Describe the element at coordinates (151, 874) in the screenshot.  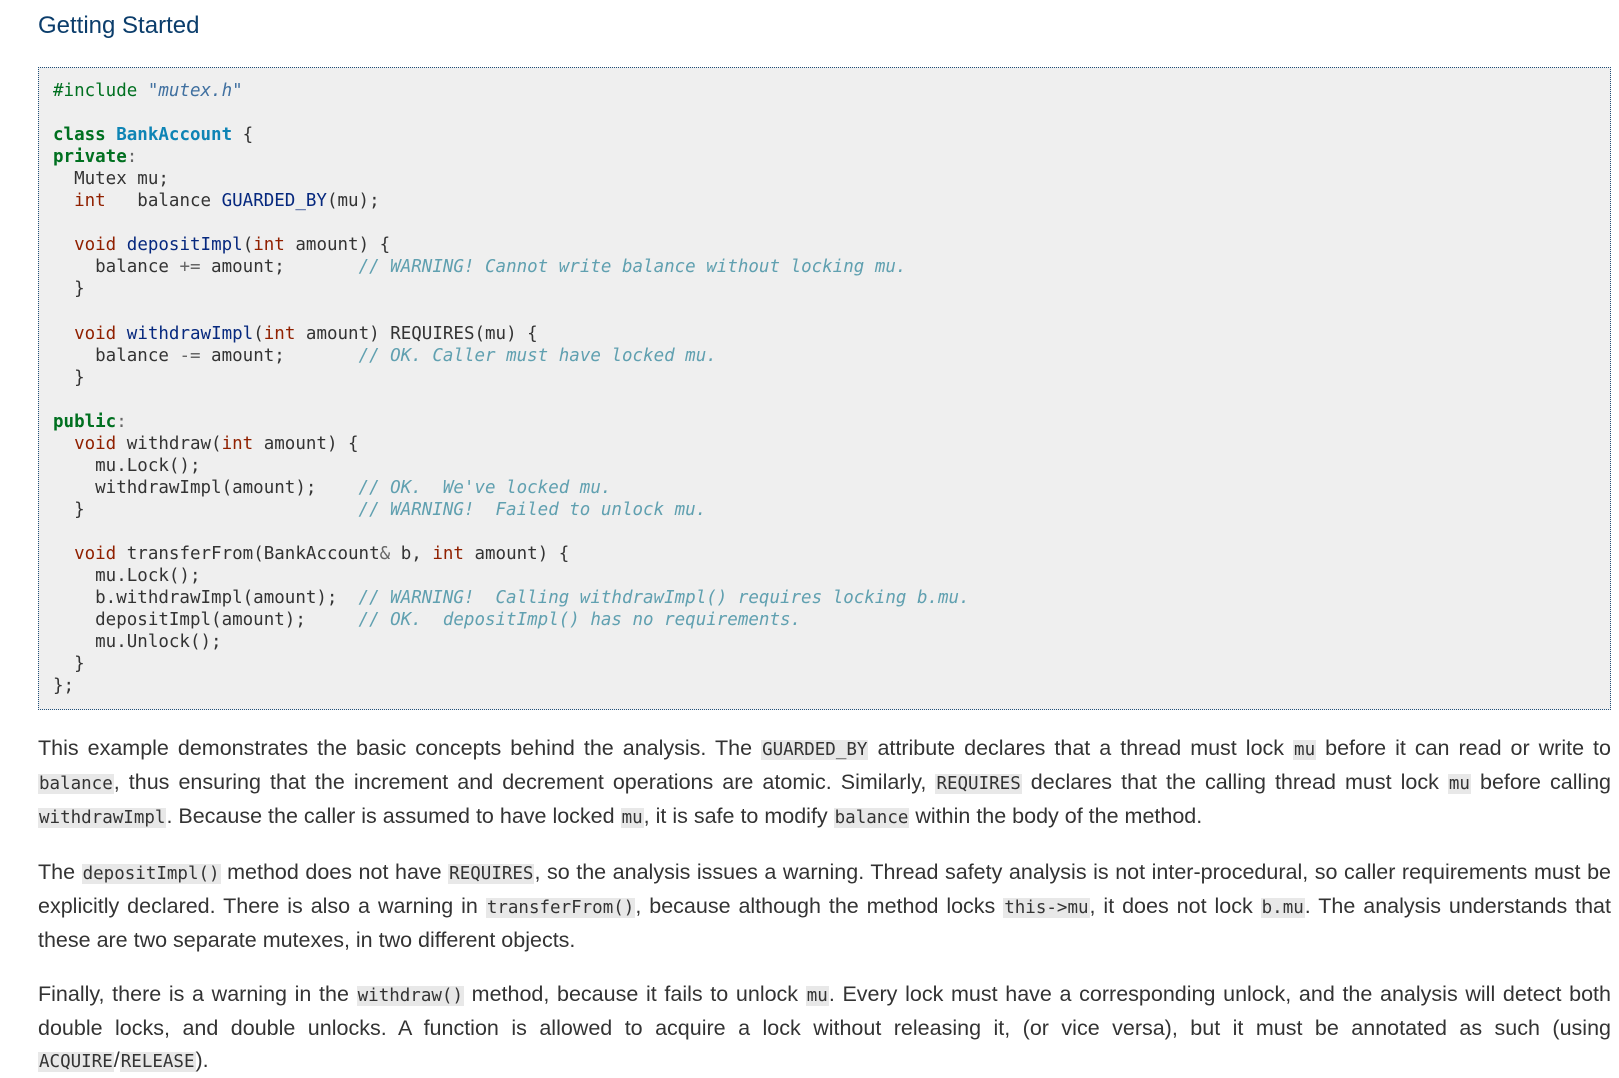
I see `inline-code: depositImpl()` at that location.